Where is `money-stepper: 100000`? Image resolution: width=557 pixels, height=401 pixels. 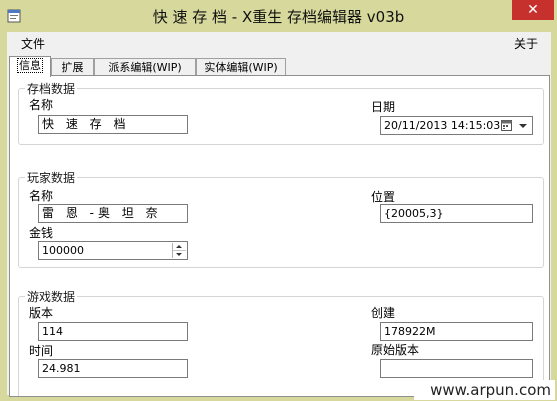
money-stepper: 100000 is located at coordinates (113, 250).